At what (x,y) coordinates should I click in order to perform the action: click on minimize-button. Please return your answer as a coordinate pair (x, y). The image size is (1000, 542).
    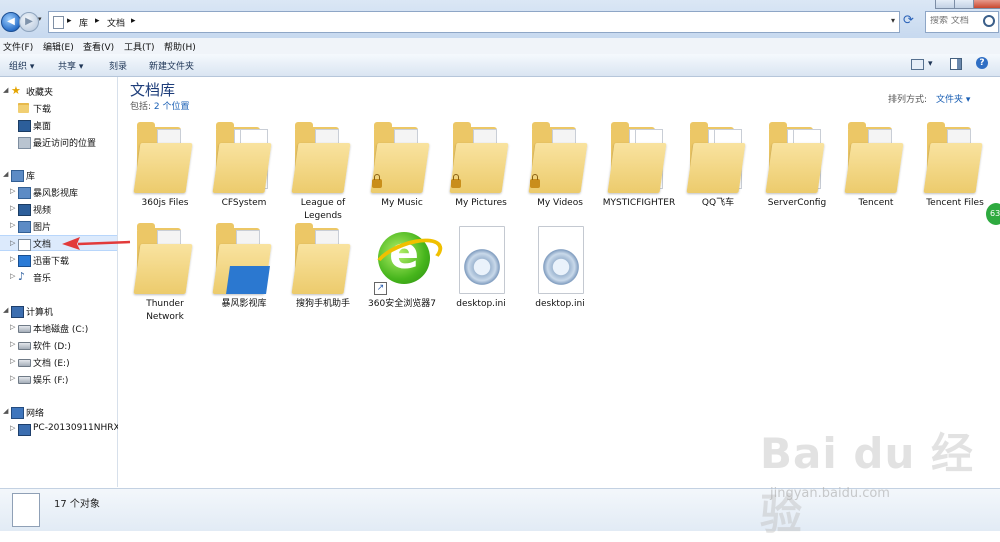
    Looking at the image, I should click on (945, 4).